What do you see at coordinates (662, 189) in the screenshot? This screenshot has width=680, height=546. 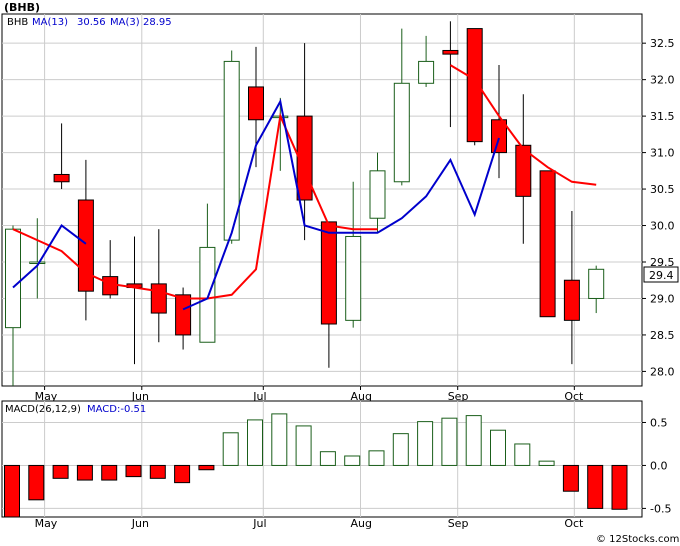 I see `price-ytick-label: 30.5` at bounding box center [662, 189].